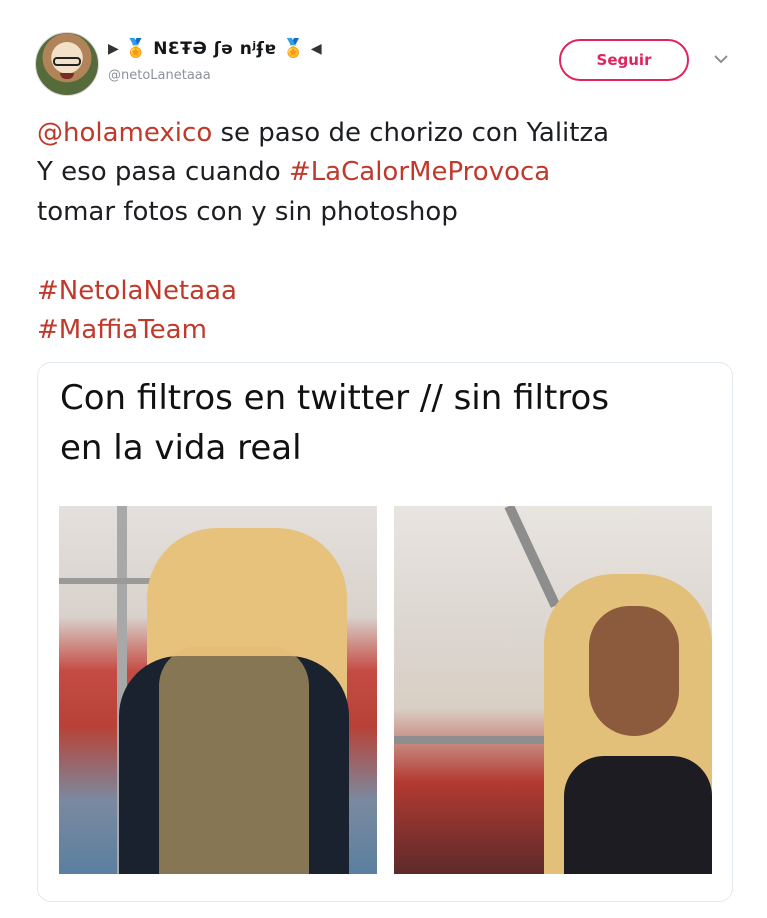  What do you see at coordinates (247, 212) in the screenshot?
I see `tweet-text-line: tomar fotos con y sin photoshop` at bounding box center [247, 212].